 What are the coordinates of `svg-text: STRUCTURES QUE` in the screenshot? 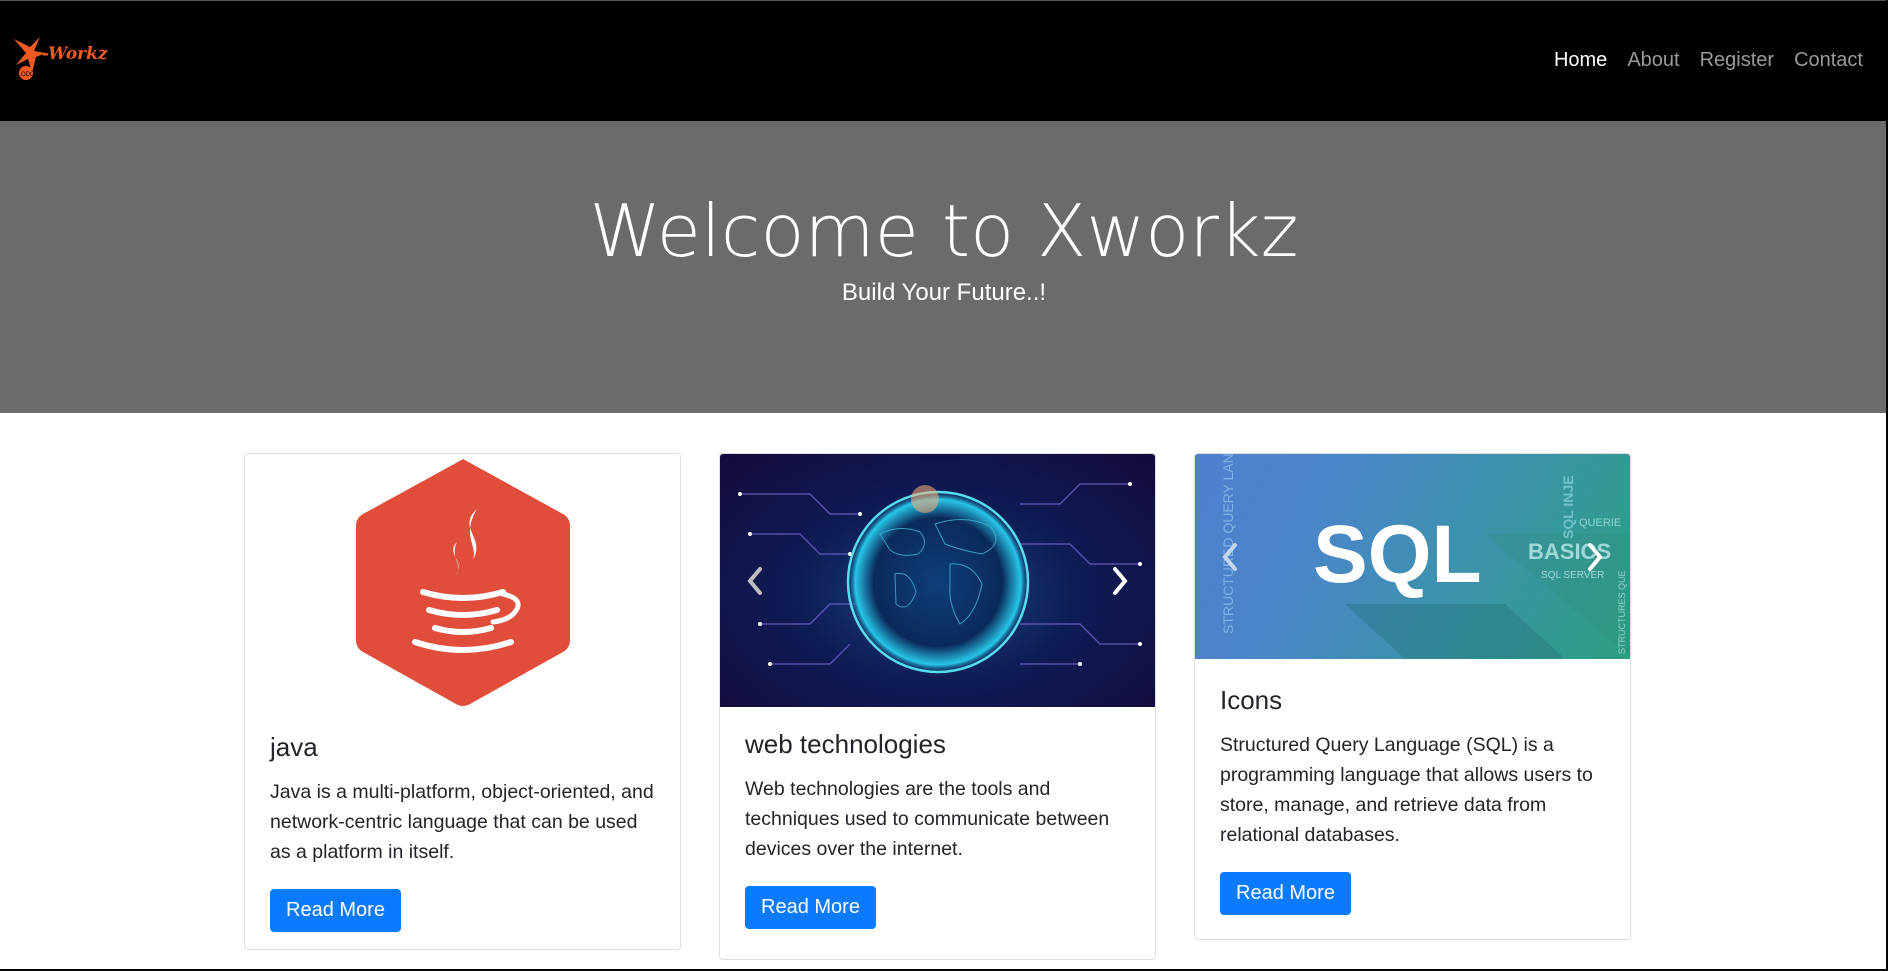 It's located at (1622, 612).